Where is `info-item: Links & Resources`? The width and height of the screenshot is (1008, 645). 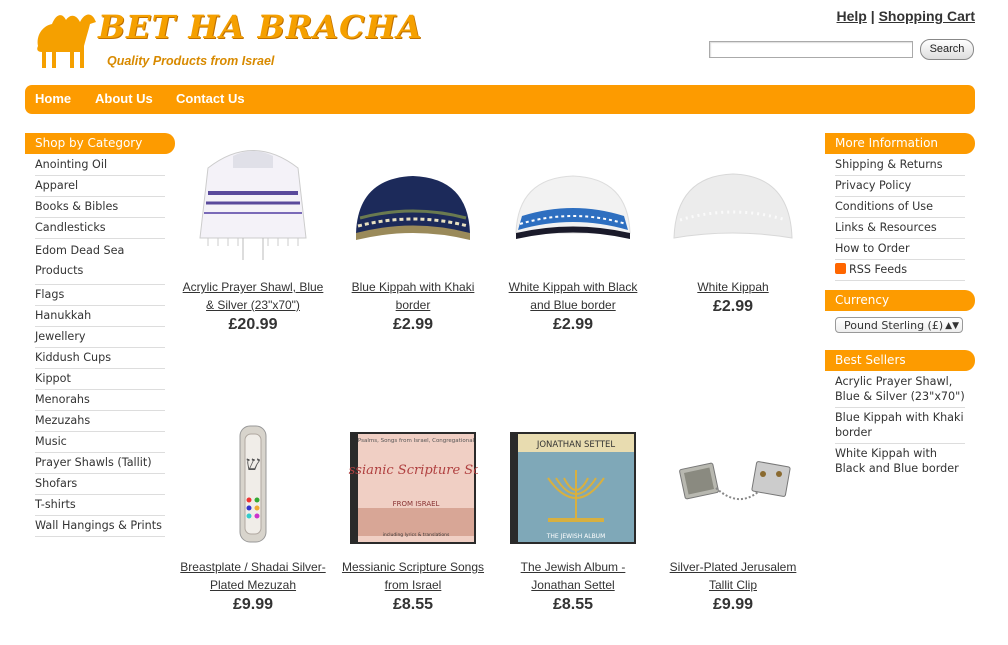 info-item: Links & Resources is located at coordinates (900, 228).